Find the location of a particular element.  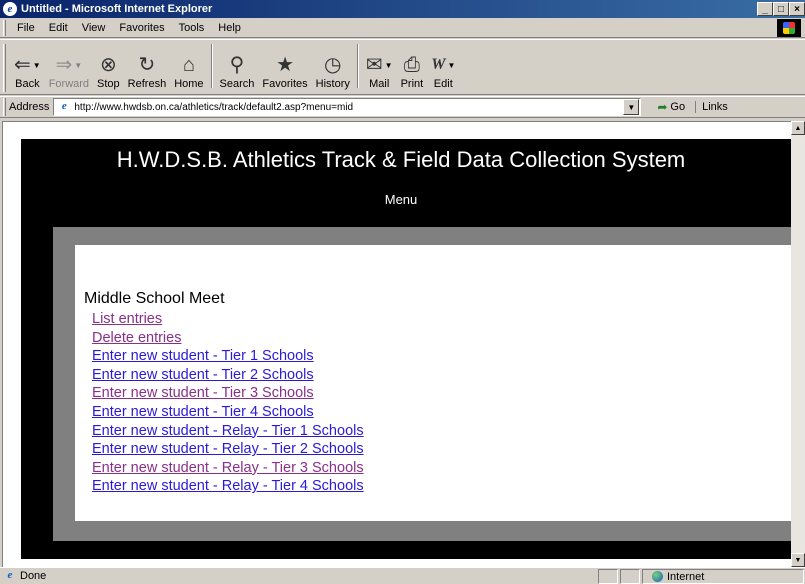

status-text: Done is located at coordinates (33, 576).